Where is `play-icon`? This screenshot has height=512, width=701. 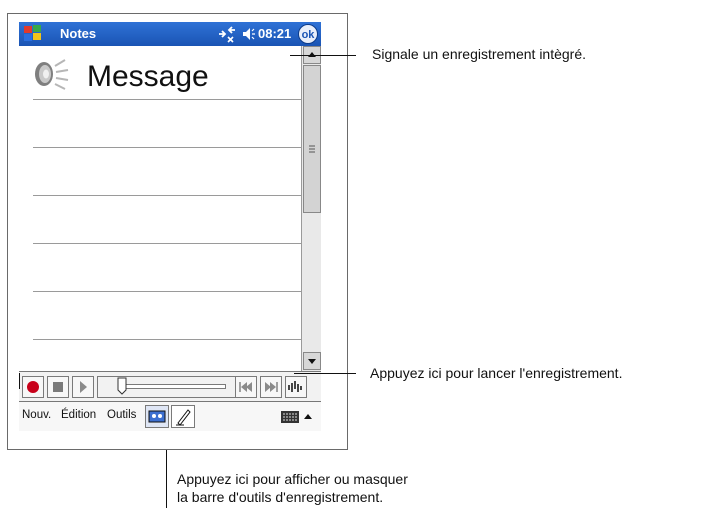
play-icon is located at coordinates (83, 387).